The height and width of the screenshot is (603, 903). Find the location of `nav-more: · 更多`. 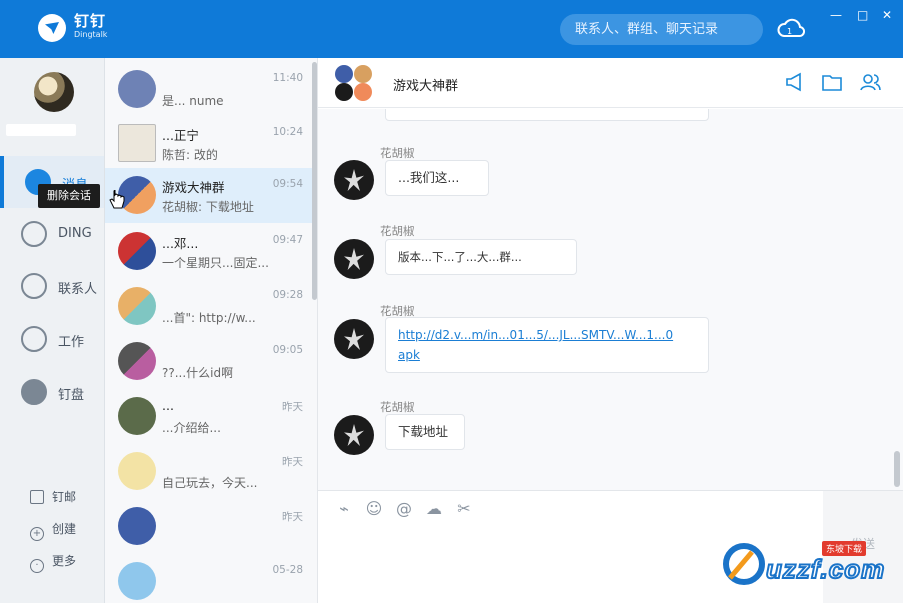

nav-more: · 更多 is located at coordinates (53, 562).